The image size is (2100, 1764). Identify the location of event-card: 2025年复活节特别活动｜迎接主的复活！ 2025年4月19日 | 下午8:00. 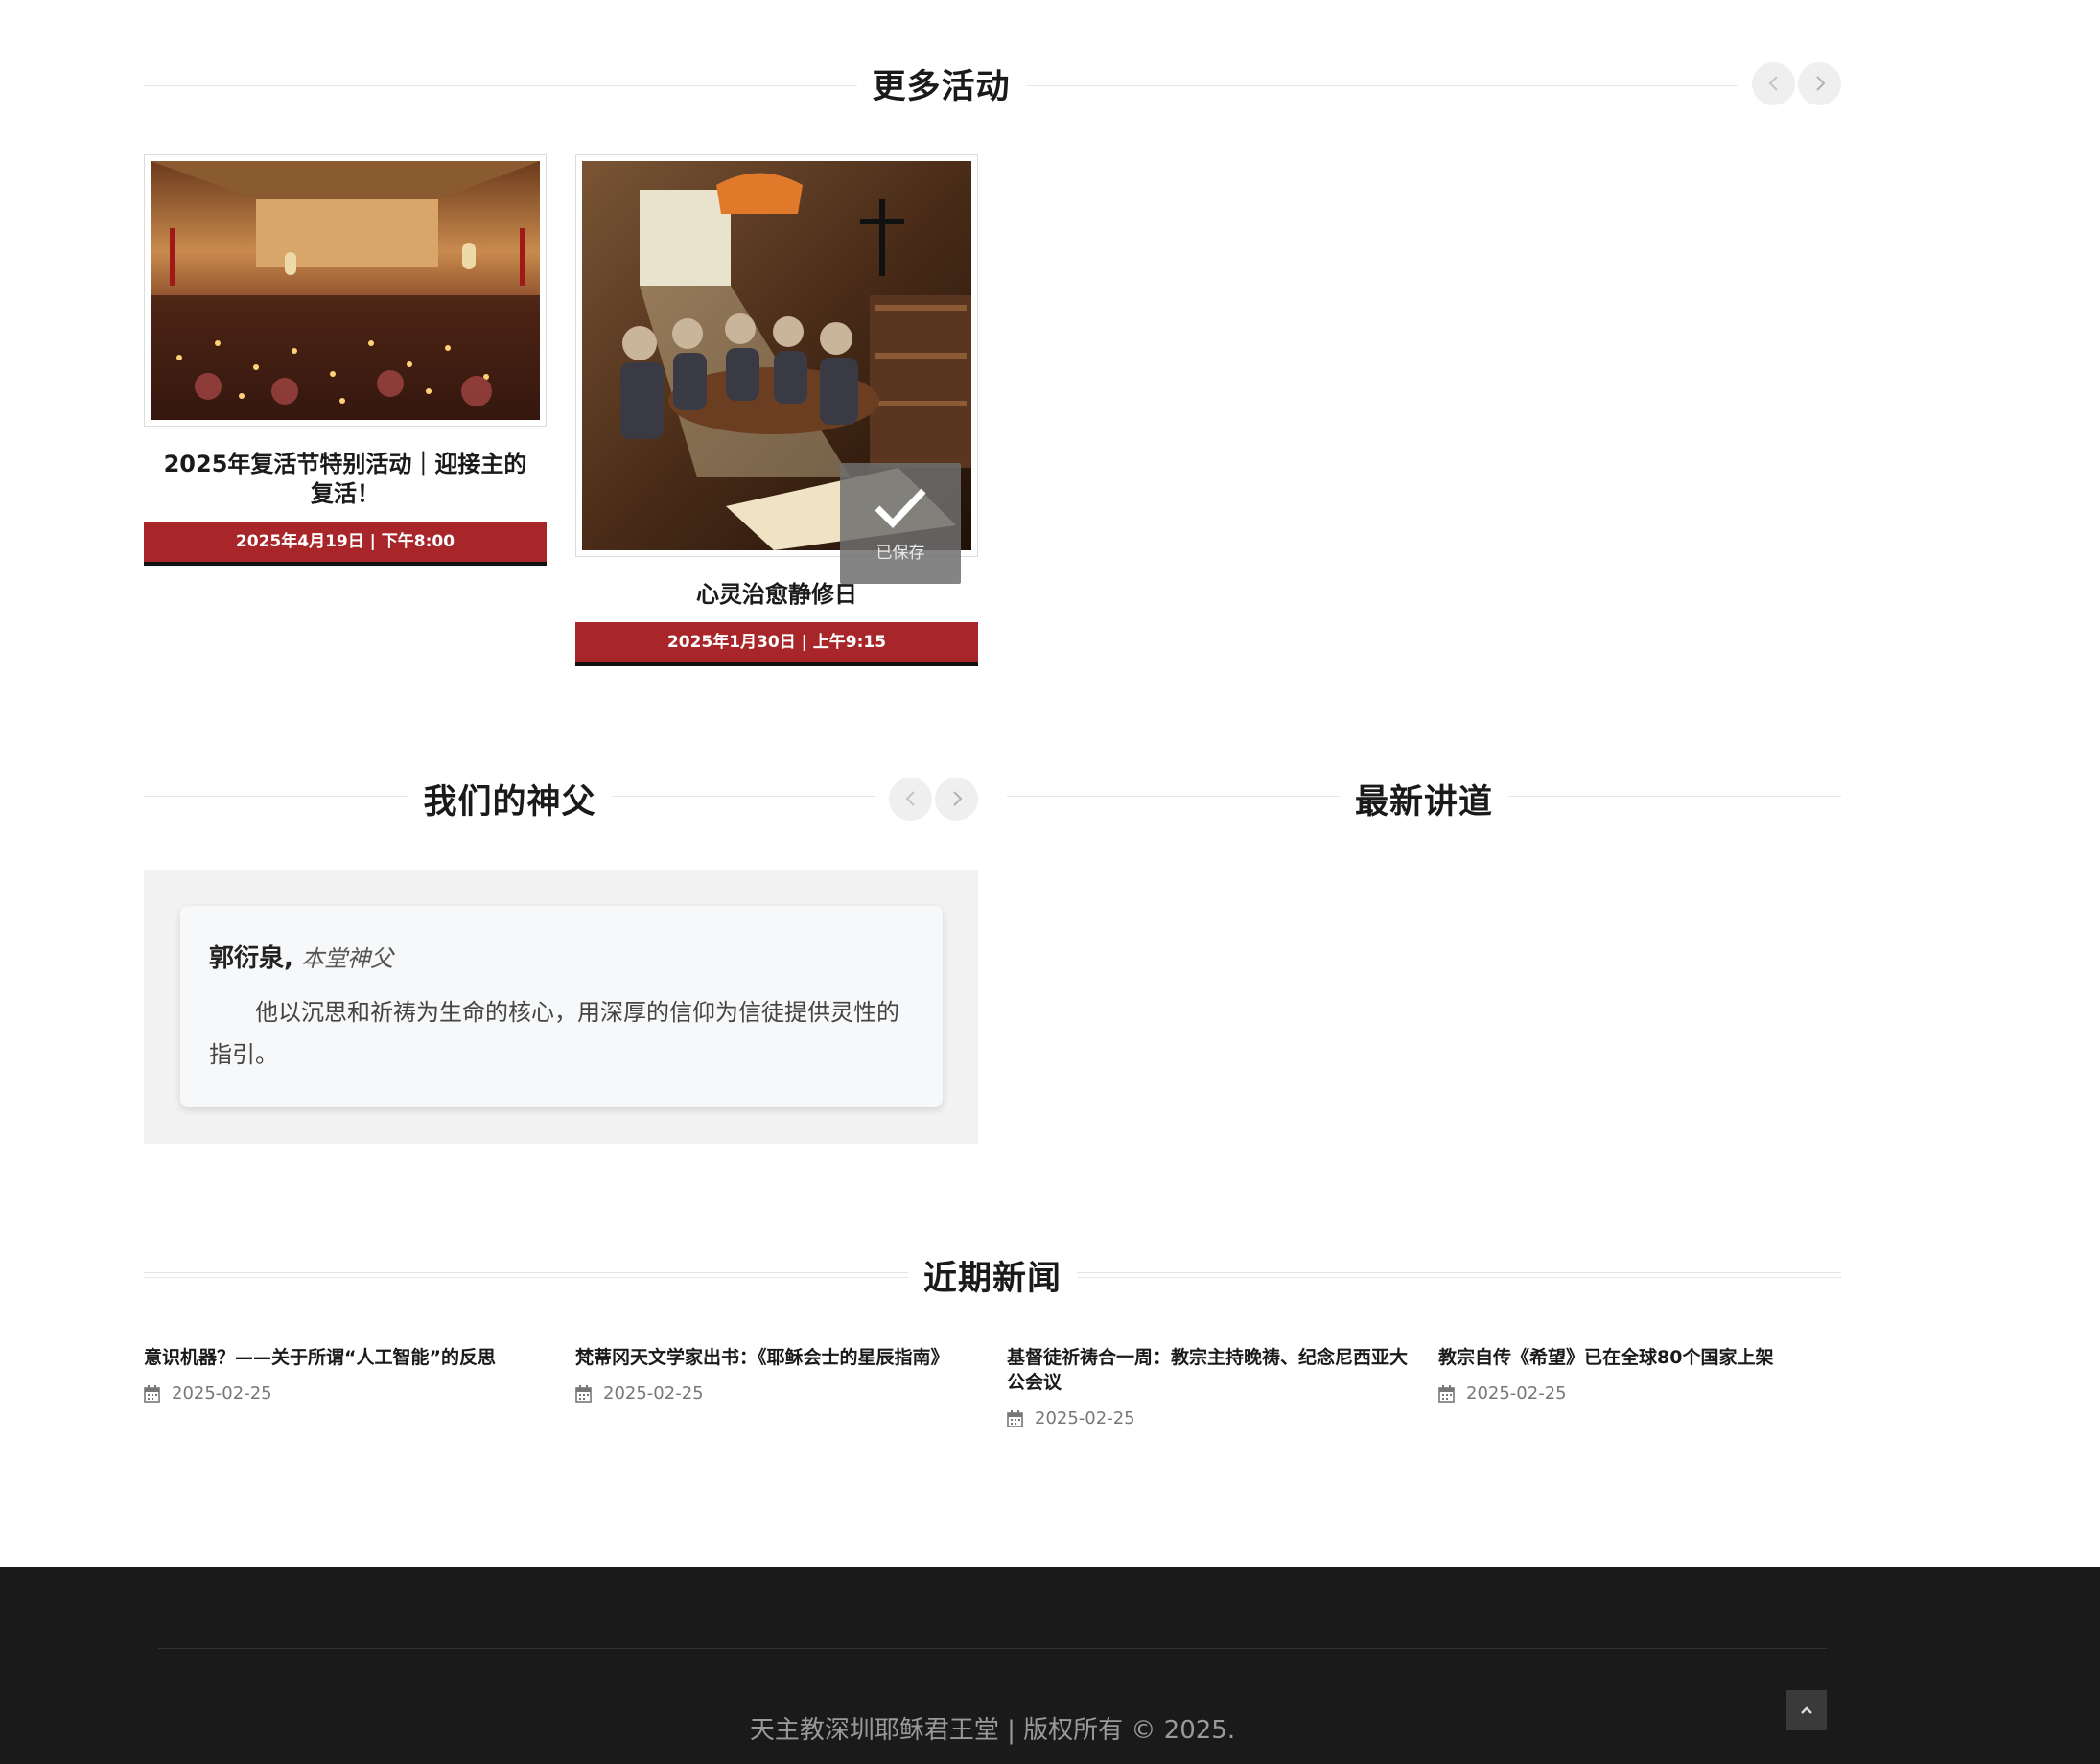
(345, 360).